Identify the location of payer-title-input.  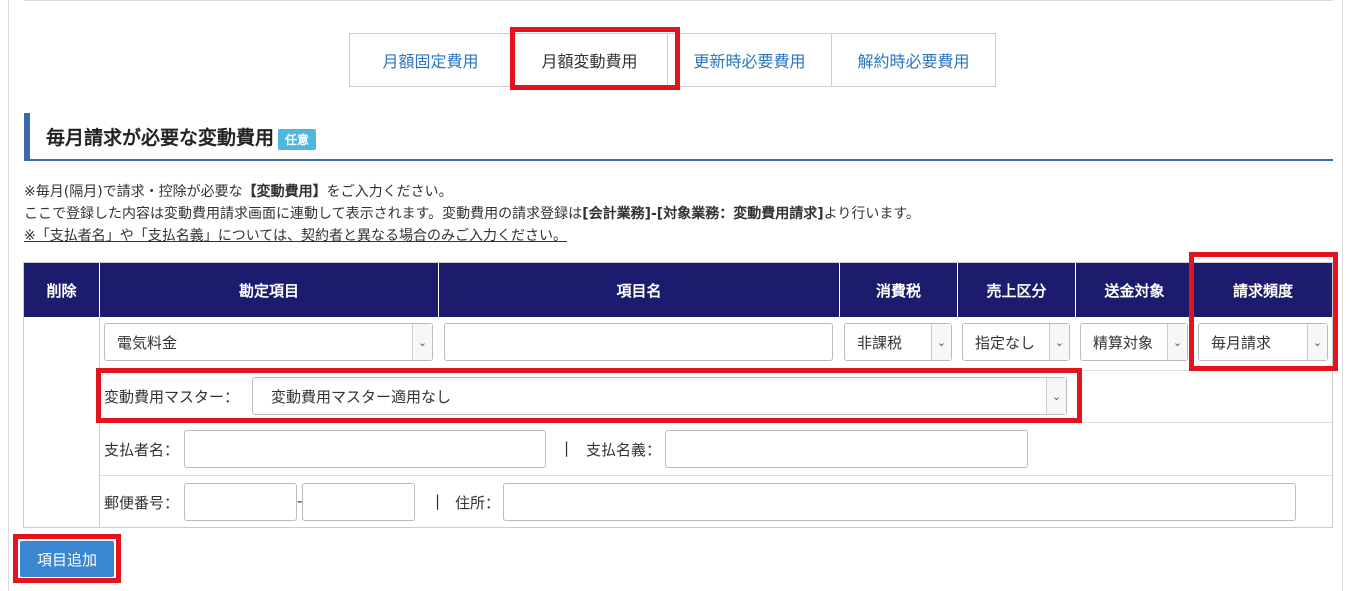
(846, 449).